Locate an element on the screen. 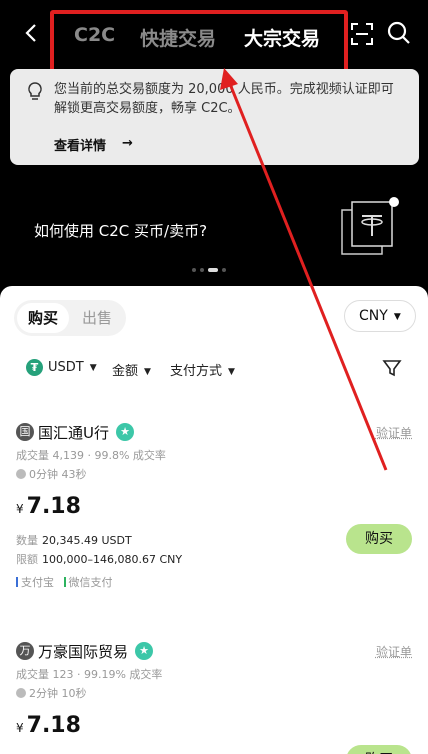 The width and height of the screenshot is (428, 754). quantity-value: 20,345.49 USDT is located at coordinates (87, 540).